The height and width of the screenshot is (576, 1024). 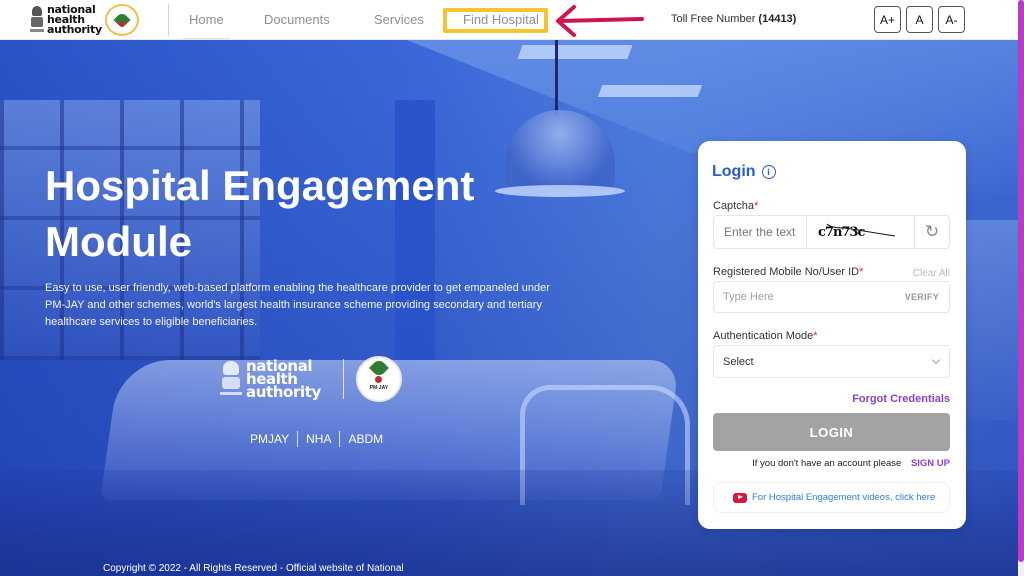 I want to click on refresh-captcha-icon: ↻, so click(x=932, y=232).